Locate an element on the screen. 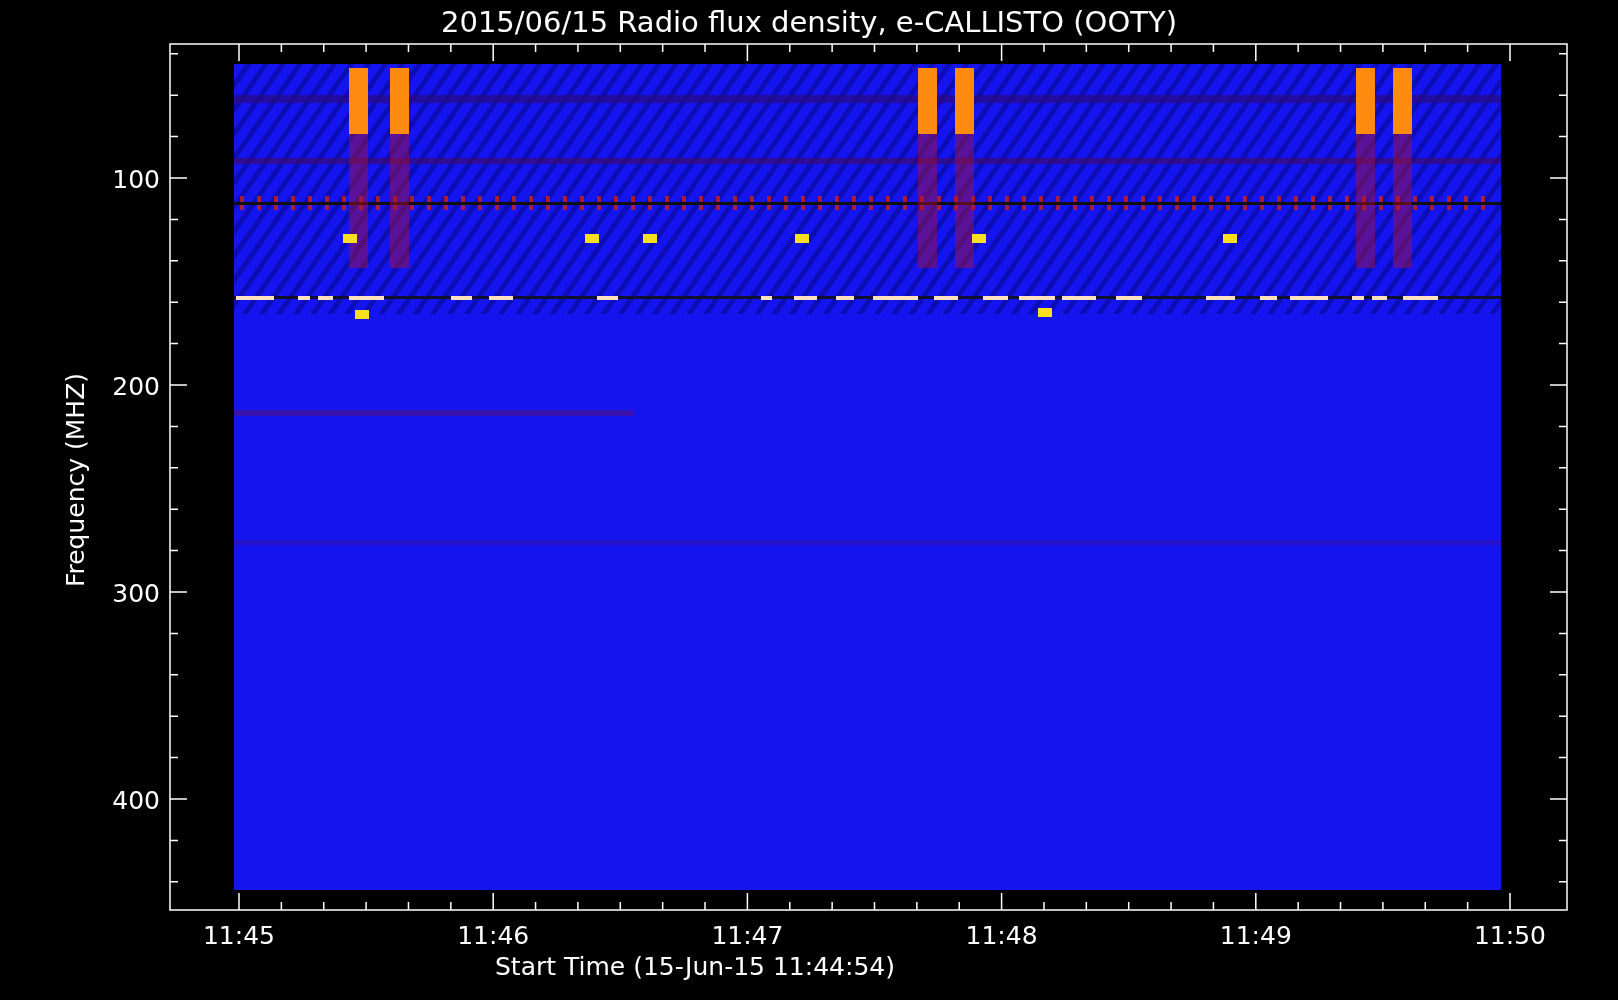  x-tick-label: 11:47 is located at coordinates (747, 935).